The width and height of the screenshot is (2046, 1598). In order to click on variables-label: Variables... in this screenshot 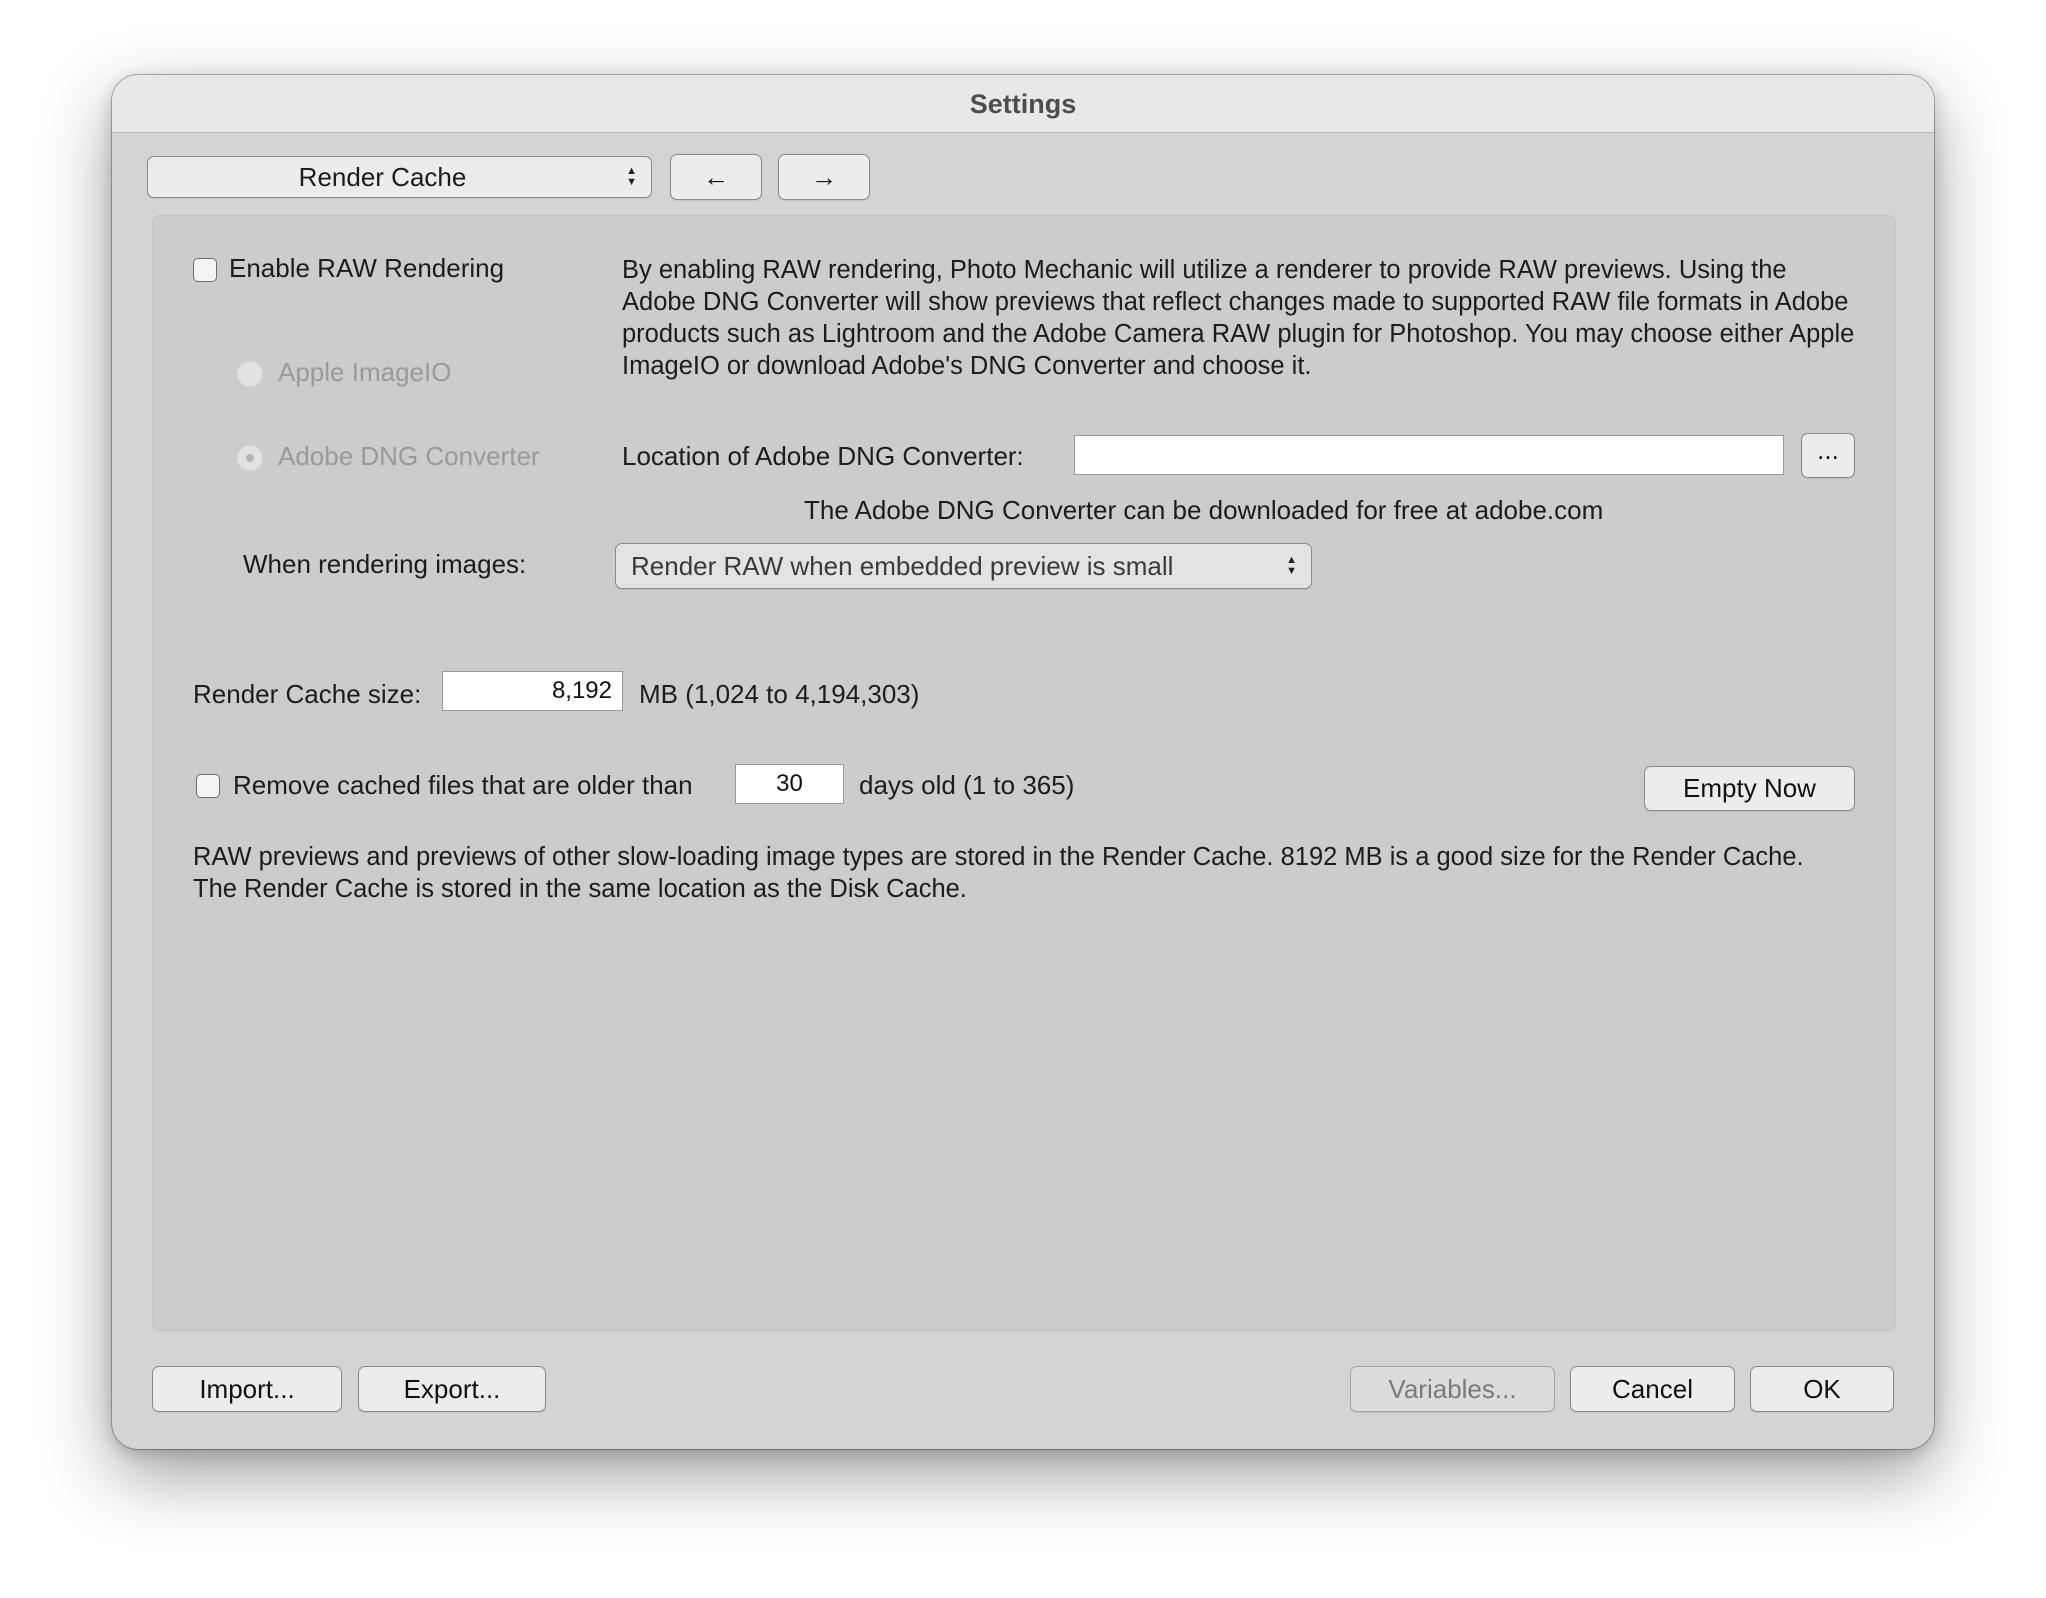, I will do `click(1452, 1388)`.